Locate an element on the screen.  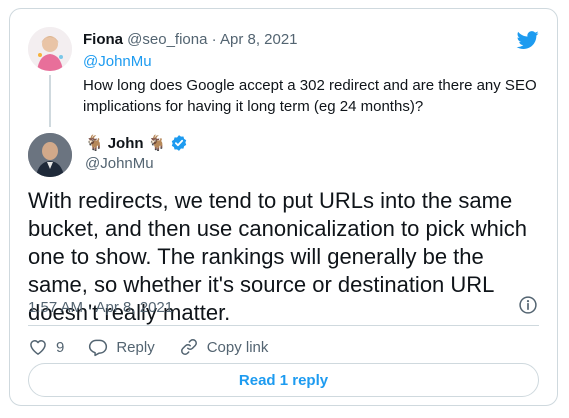
verified-badge-icon is located at coordinates (179, 143).